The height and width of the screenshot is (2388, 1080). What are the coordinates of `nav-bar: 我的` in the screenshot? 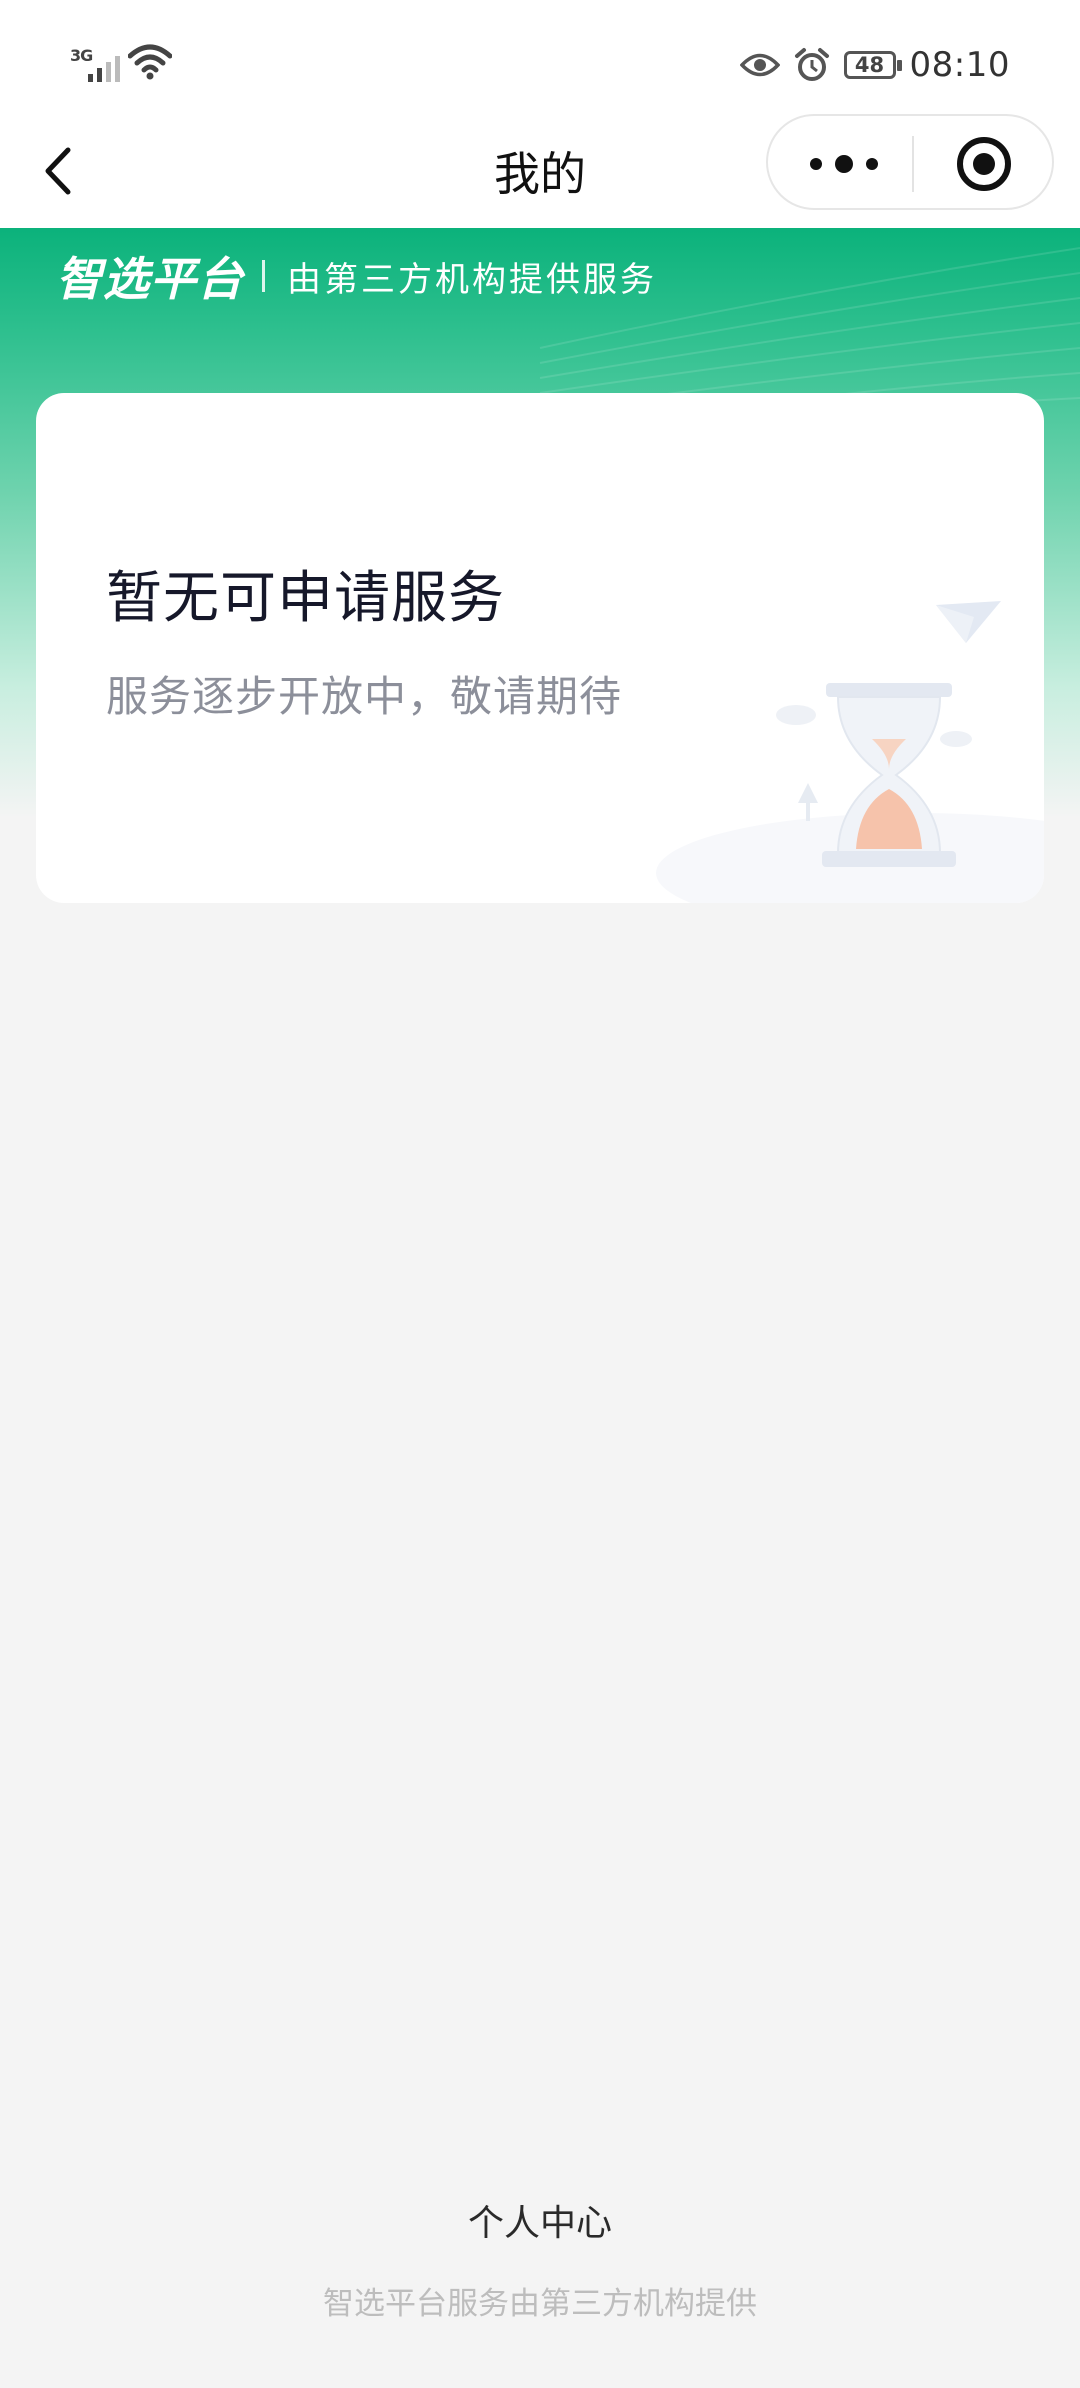 It's located at (540, 171).